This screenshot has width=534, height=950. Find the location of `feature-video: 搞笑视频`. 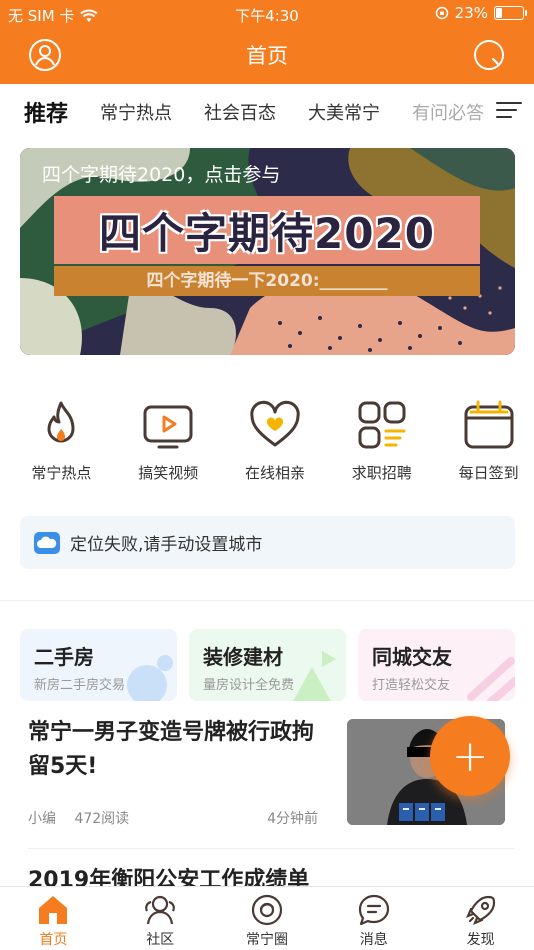

feature-video: 搞笑视频 is located at coordinates (168, 440).